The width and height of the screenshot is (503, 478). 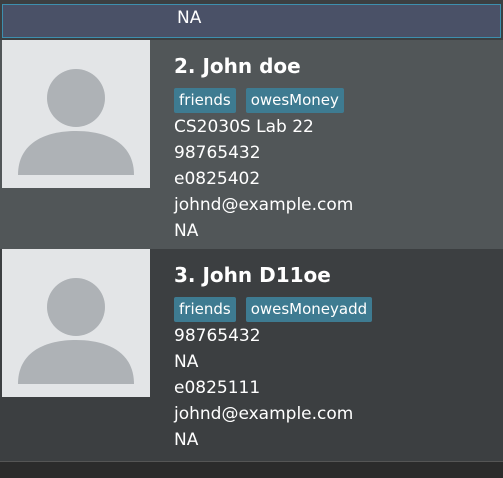 I want to click on person-card-1-last-field: NA, so click(x=189, y=18).